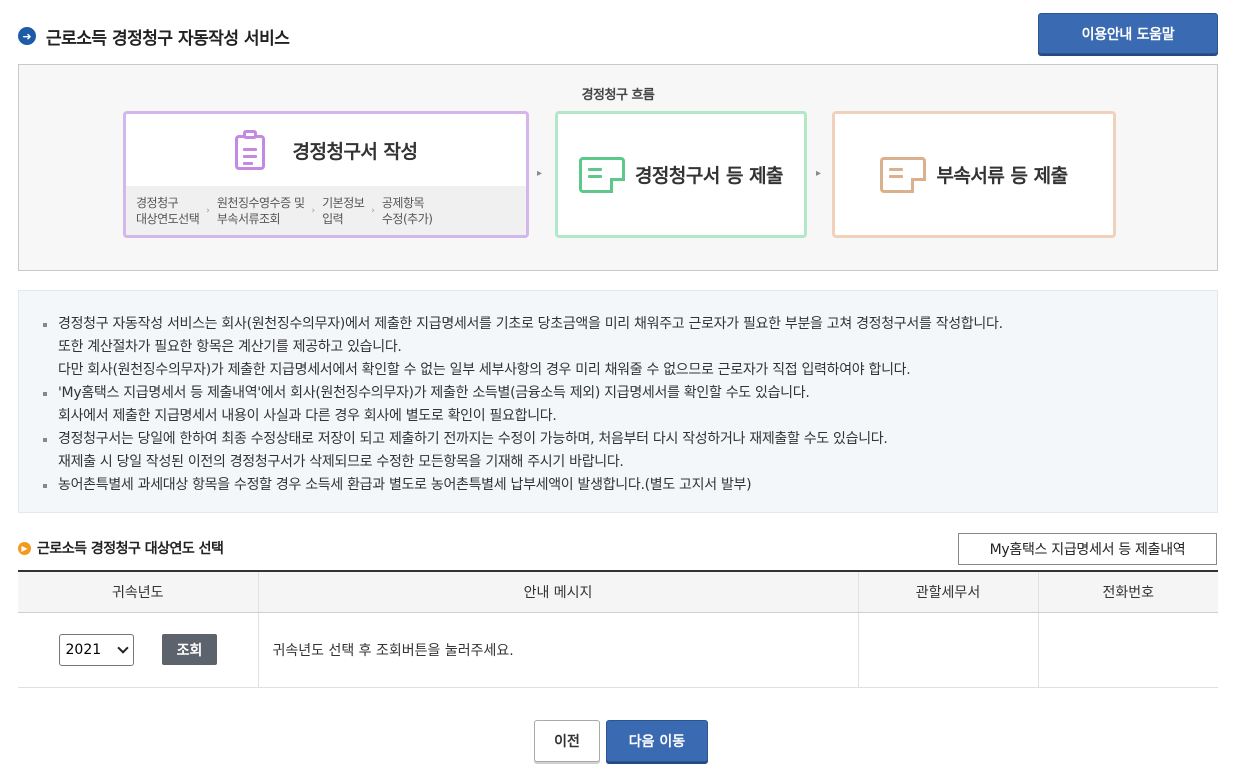 The image size is (1252, 766). Describe the element at coordinates (122, 647) in the screenshot. I see `chevron-down-icon` at that location.